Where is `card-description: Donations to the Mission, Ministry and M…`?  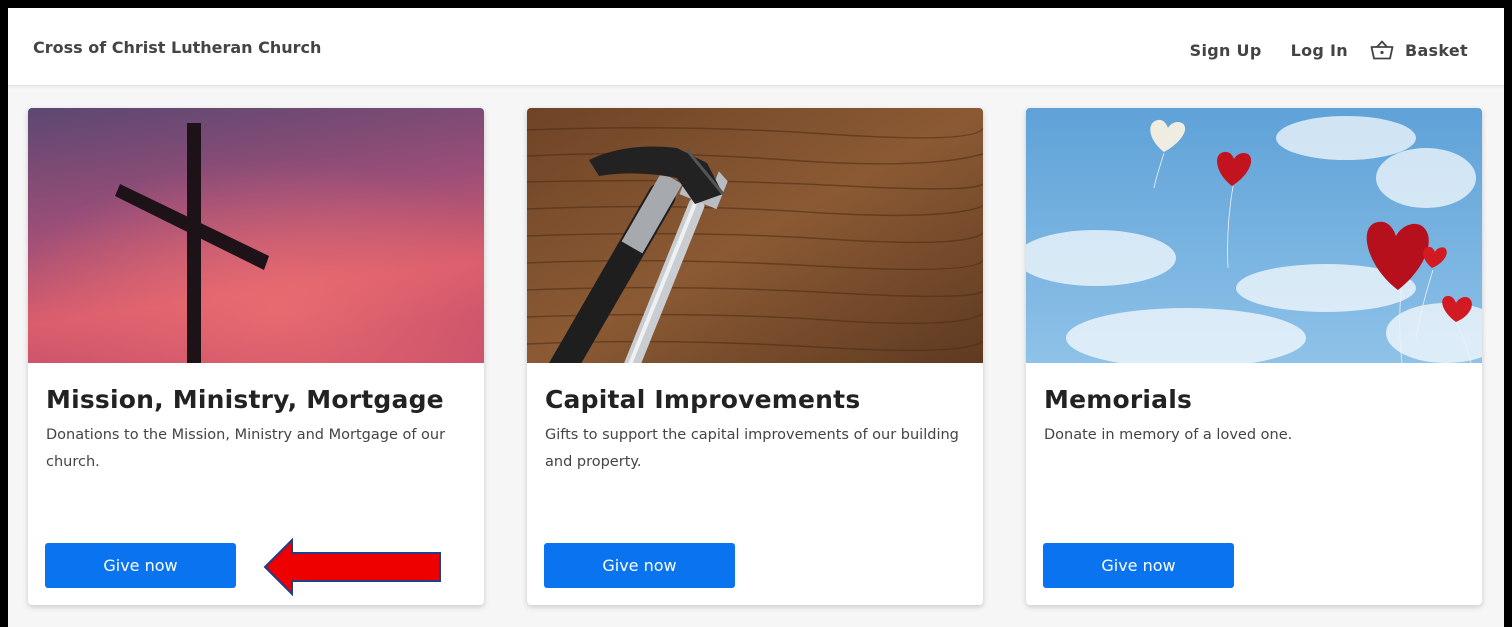 card-description: Donations to the Mission, Ministry and M… is located at coordinates (246, 448).